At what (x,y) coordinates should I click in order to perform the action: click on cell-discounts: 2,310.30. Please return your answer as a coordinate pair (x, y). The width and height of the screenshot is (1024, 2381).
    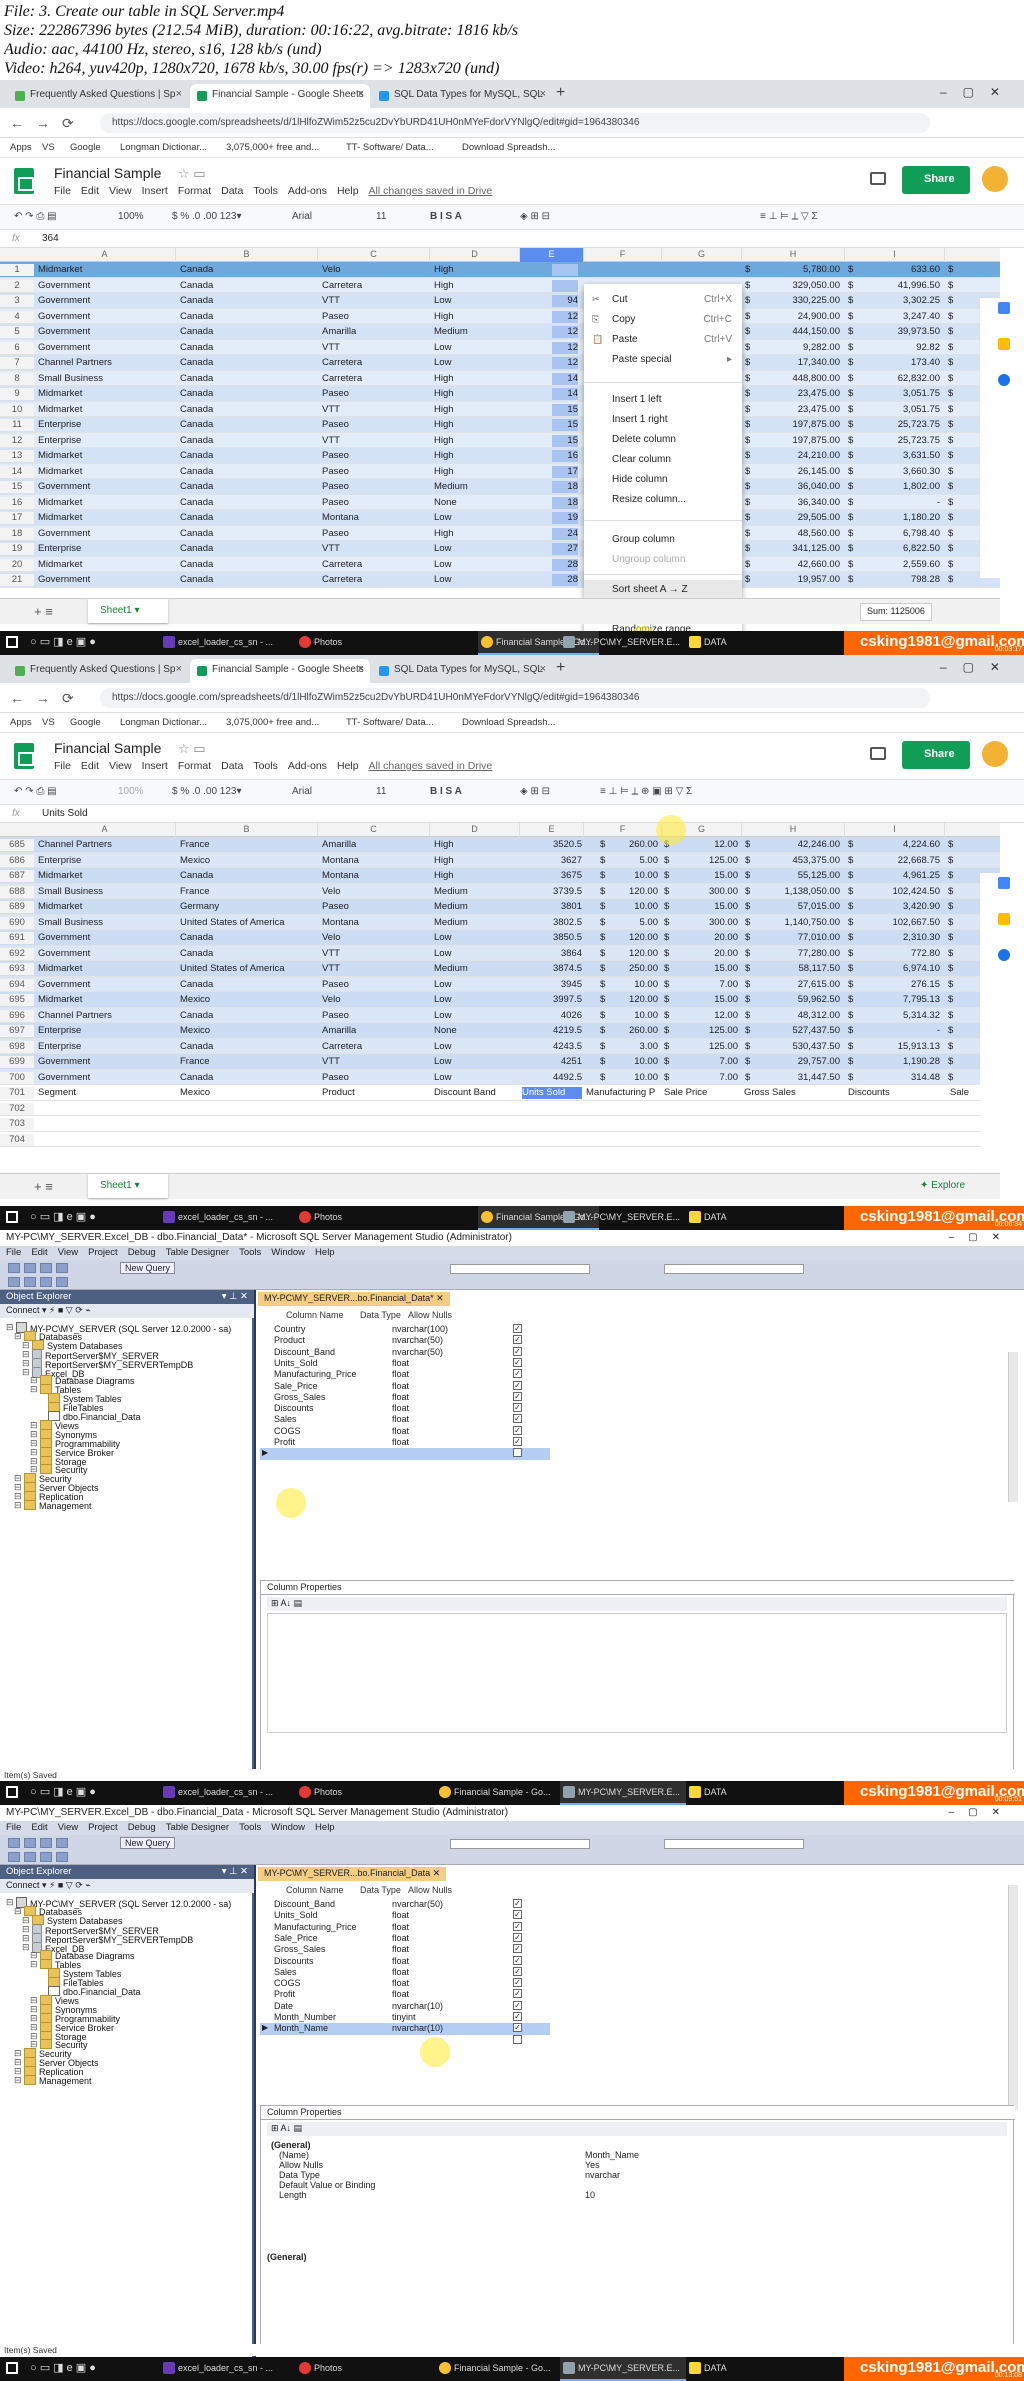
    Looking at the image, I should click on (900, 938).